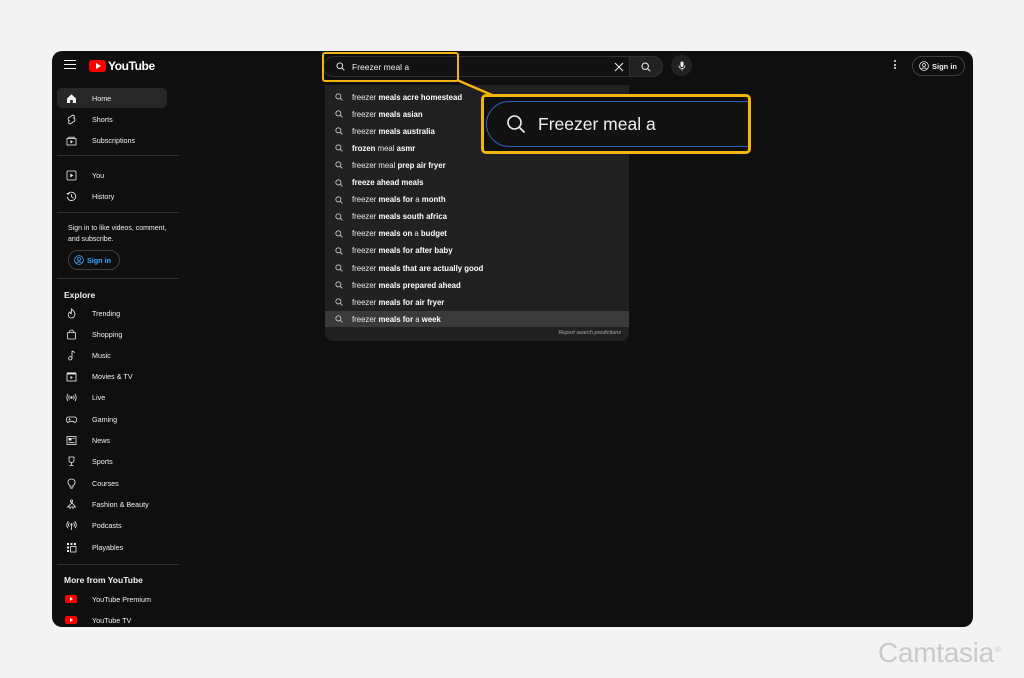 The height and width of the screenshot is (678, 1024). What do you see at coordinates (421, 165) in the screenshot?
I see `suggestion-text-part: prep air fryer` at bounding box center [421, 165].